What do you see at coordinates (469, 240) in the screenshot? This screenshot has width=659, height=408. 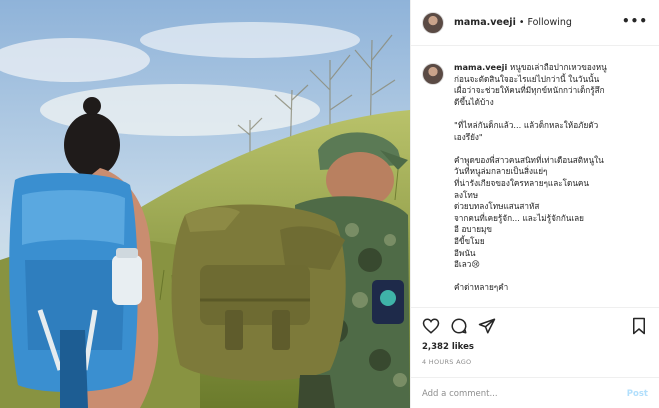 I see `caption-line: อีขี้ขโมย` at bounding box center [469, 240].